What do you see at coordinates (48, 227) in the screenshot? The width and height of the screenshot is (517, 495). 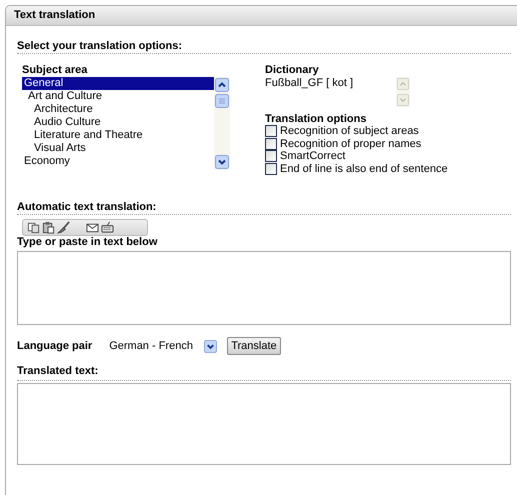 I see `clipboard-icon` at bounding box center [48, 227].